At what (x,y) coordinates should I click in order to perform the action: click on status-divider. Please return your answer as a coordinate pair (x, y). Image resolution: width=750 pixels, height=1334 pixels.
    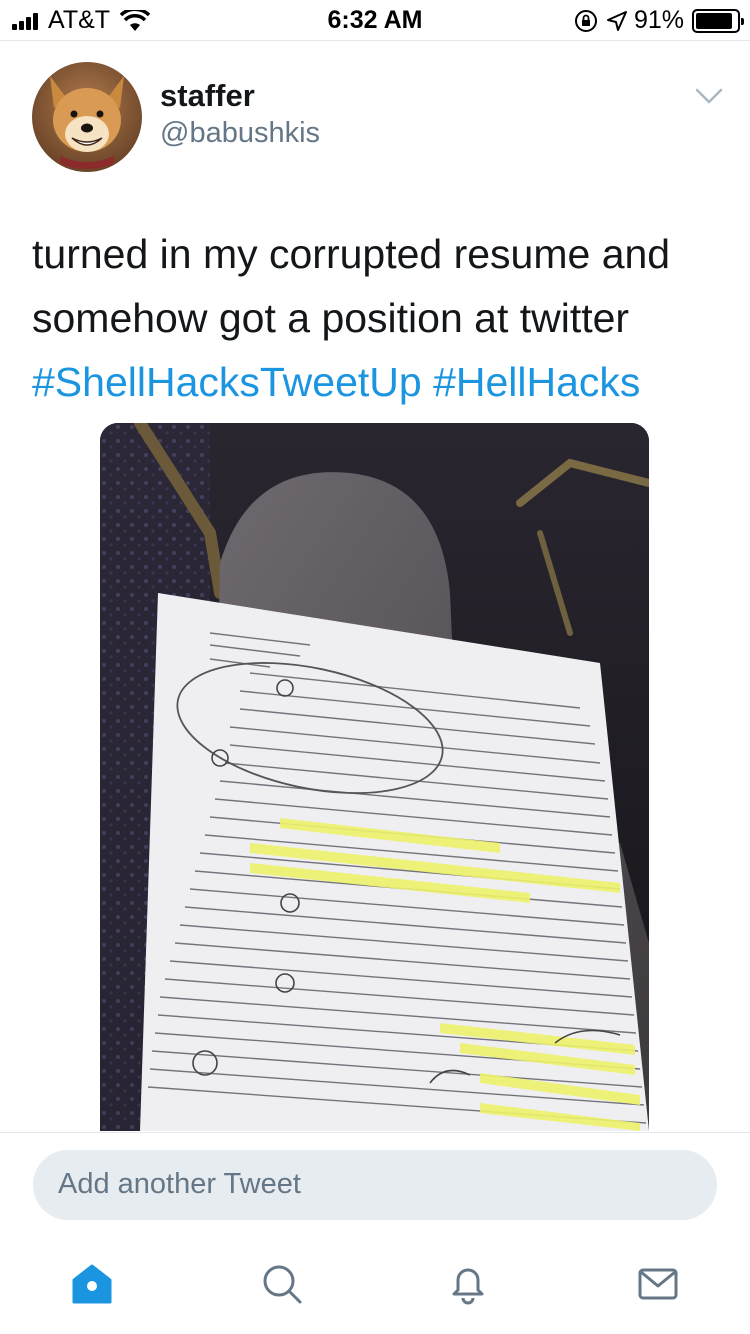
    Looking at the image, I should click on (375, 40).